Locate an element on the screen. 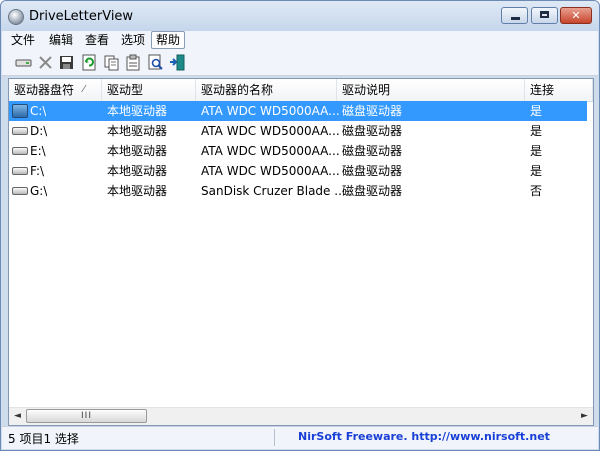  table-row: D:\ 本地驱动器 ATA WDC WD5000AA... 磁盘驱动器 是 is located at coordinates (298, 131).